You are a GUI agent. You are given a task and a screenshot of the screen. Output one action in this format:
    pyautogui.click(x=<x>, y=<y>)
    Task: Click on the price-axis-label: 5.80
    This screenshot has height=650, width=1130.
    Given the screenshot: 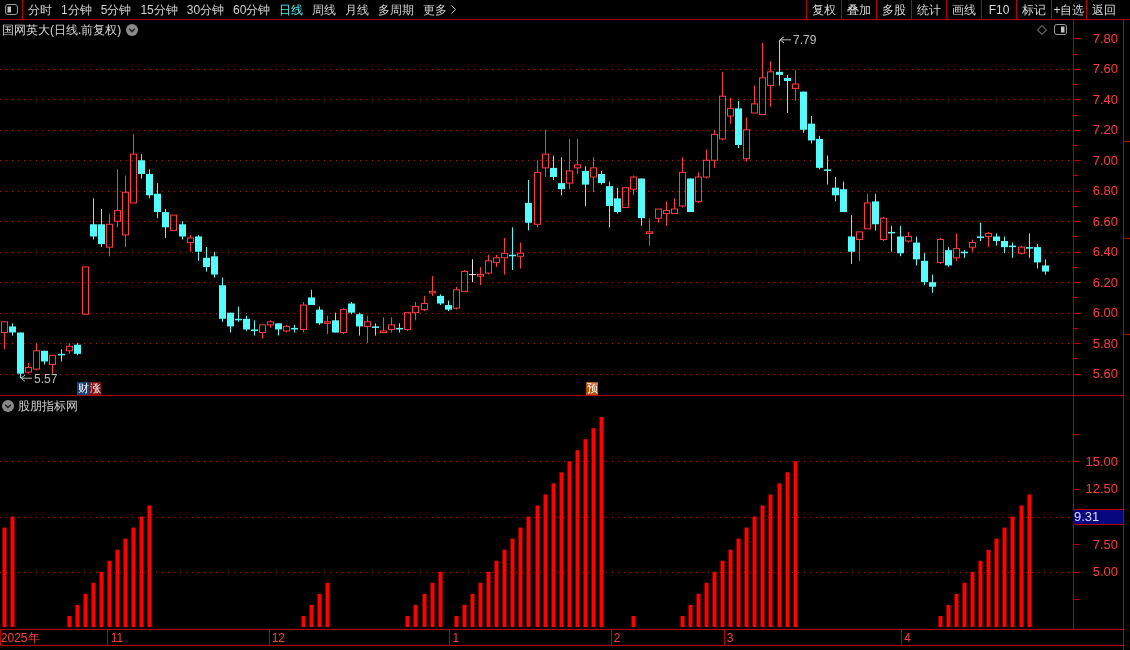 What is the action you would take?
    pyautogui.click(x=1105, y=343)
    